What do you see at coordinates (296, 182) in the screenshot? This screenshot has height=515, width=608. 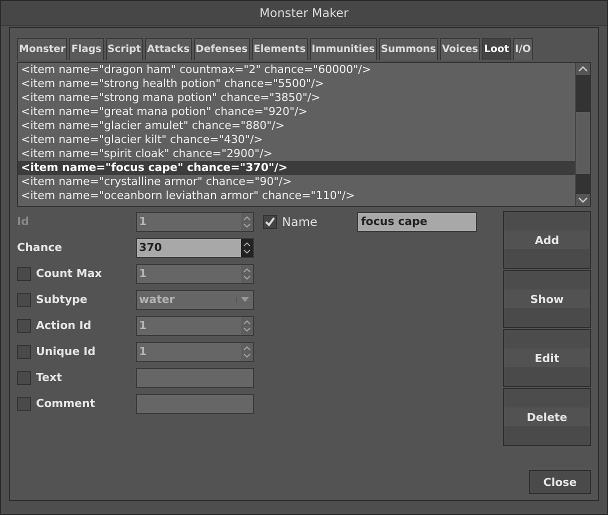 I see `list-item: <item name="crystalline armor" chance="90"/>` at bounding box center [296, 182].